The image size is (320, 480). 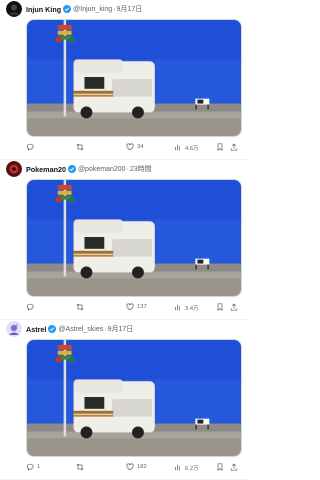 I want to click on like-button: 182, so click(x=150, y=467).